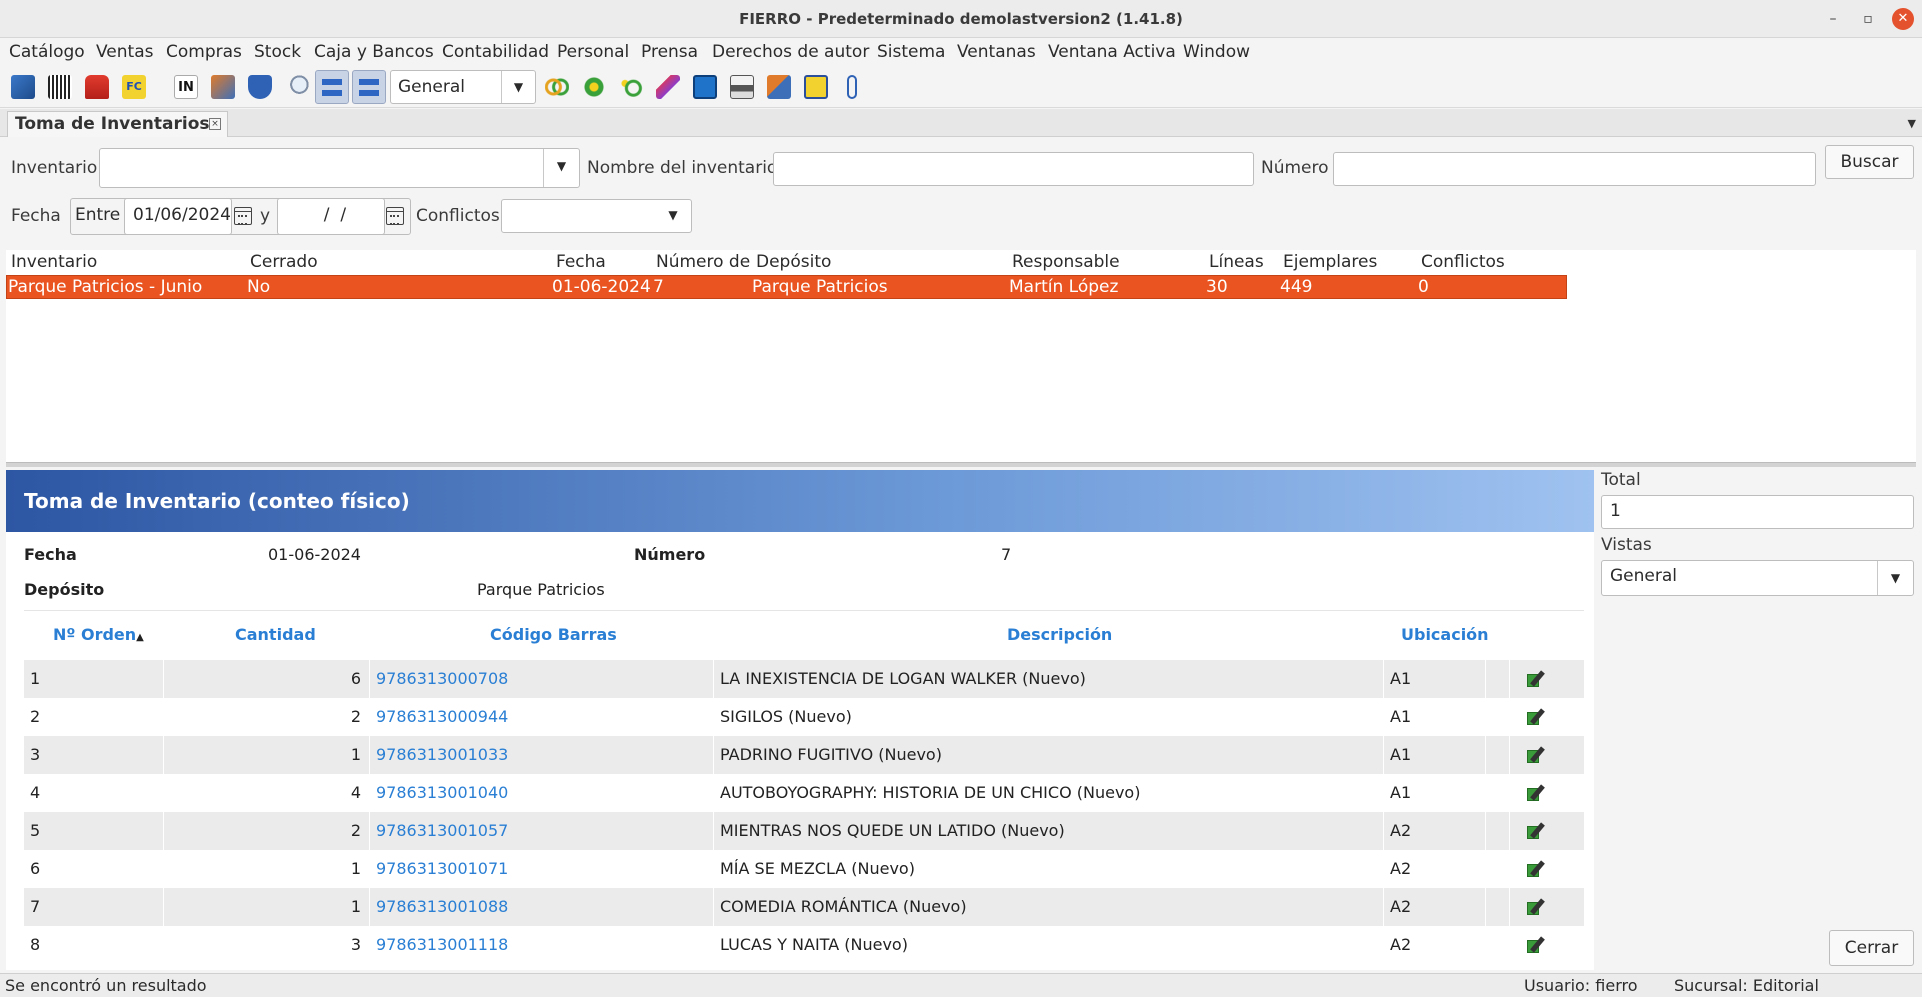  What do you see at coordinates (852, 87) in the screenshot?
I see `paperclip-icon` at bounding box center [852, 87].